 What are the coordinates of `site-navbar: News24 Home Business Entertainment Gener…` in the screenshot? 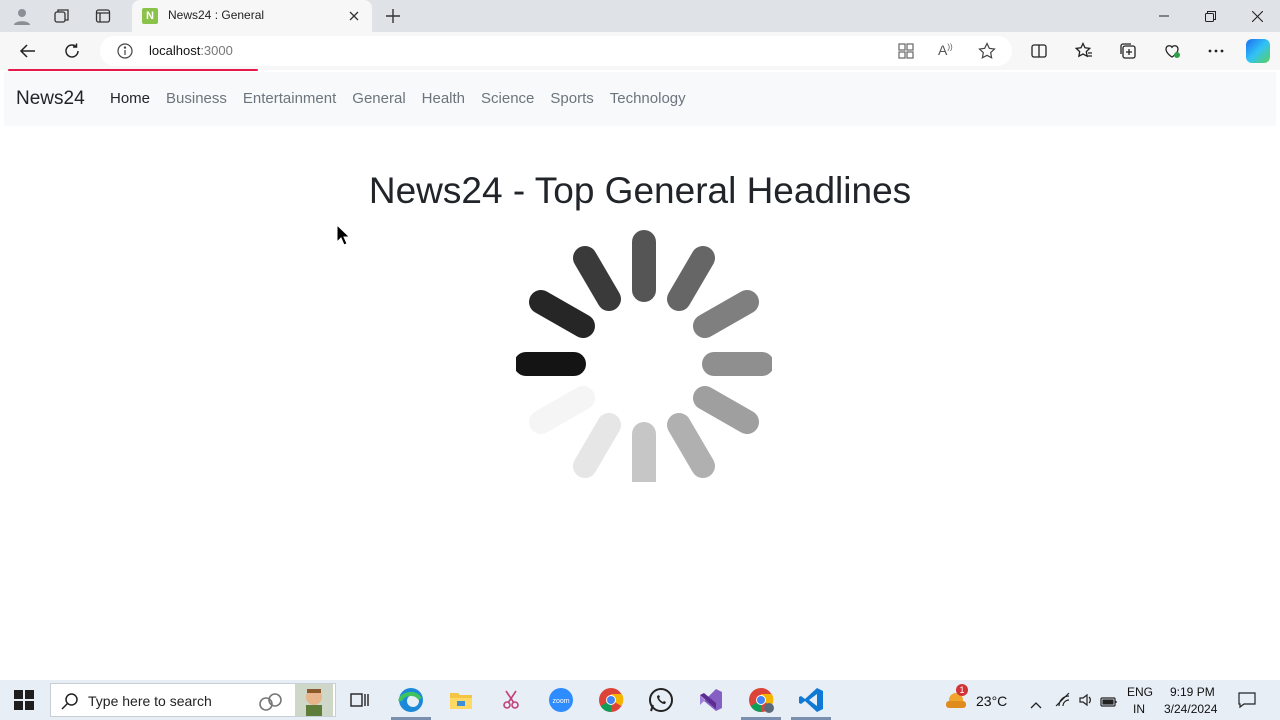 It's located at (640, 99).